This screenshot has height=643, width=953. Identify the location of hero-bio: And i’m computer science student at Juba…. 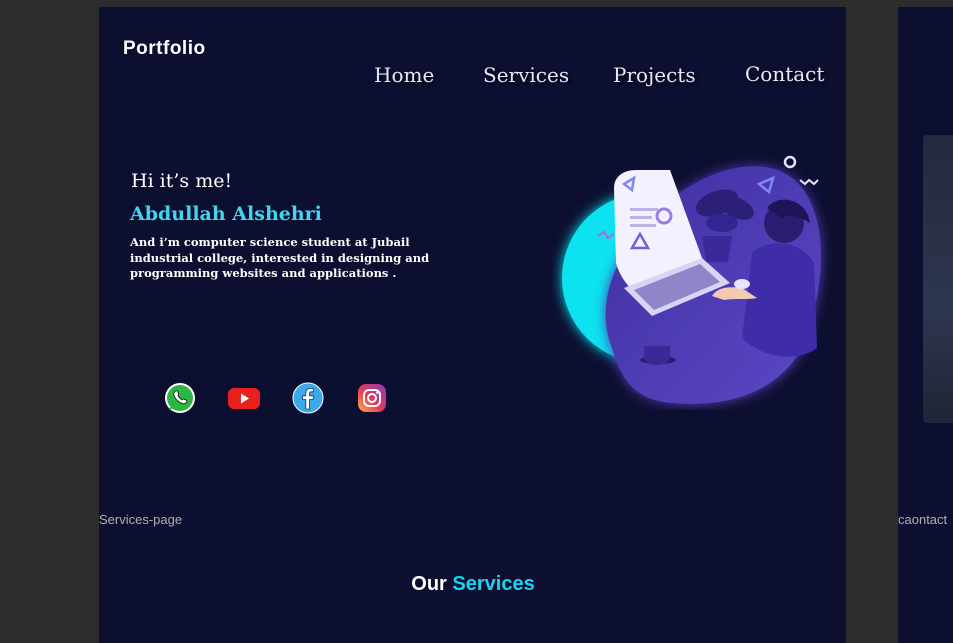
(280, 257).